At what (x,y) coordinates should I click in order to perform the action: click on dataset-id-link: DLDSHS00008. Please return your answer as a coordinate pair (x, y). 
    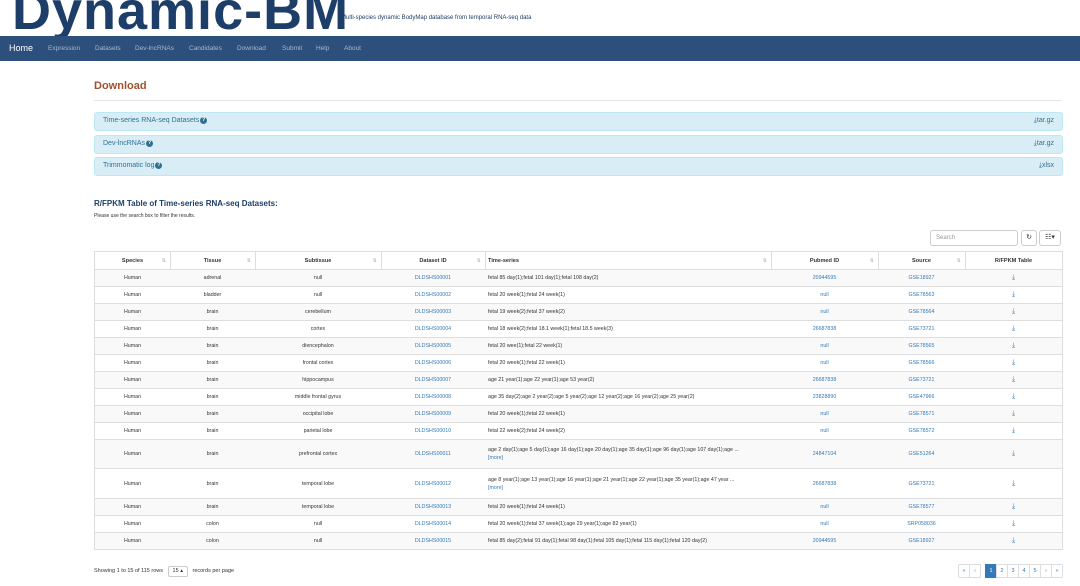
    Looking at the image, I should click on (433, 397).